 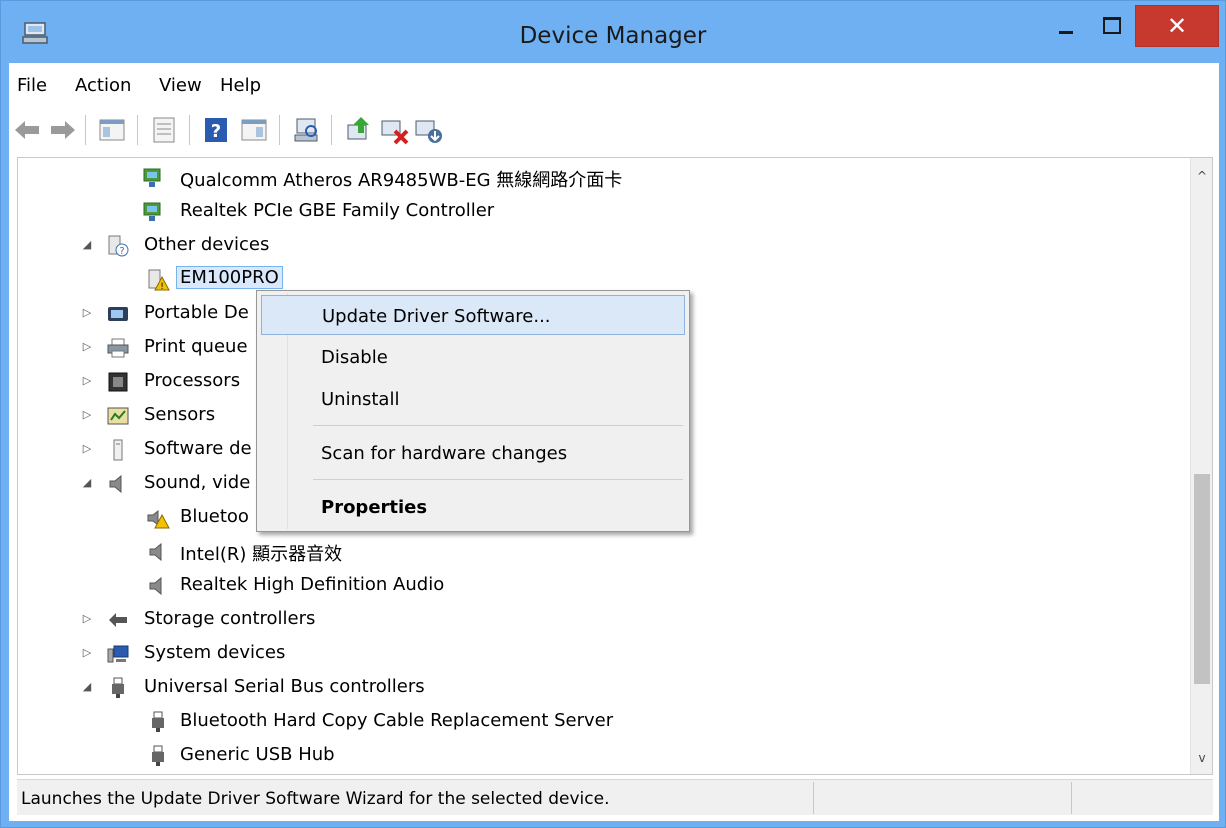 I want to click on scroll-down-icon: v, so click(x=1201, y=758).